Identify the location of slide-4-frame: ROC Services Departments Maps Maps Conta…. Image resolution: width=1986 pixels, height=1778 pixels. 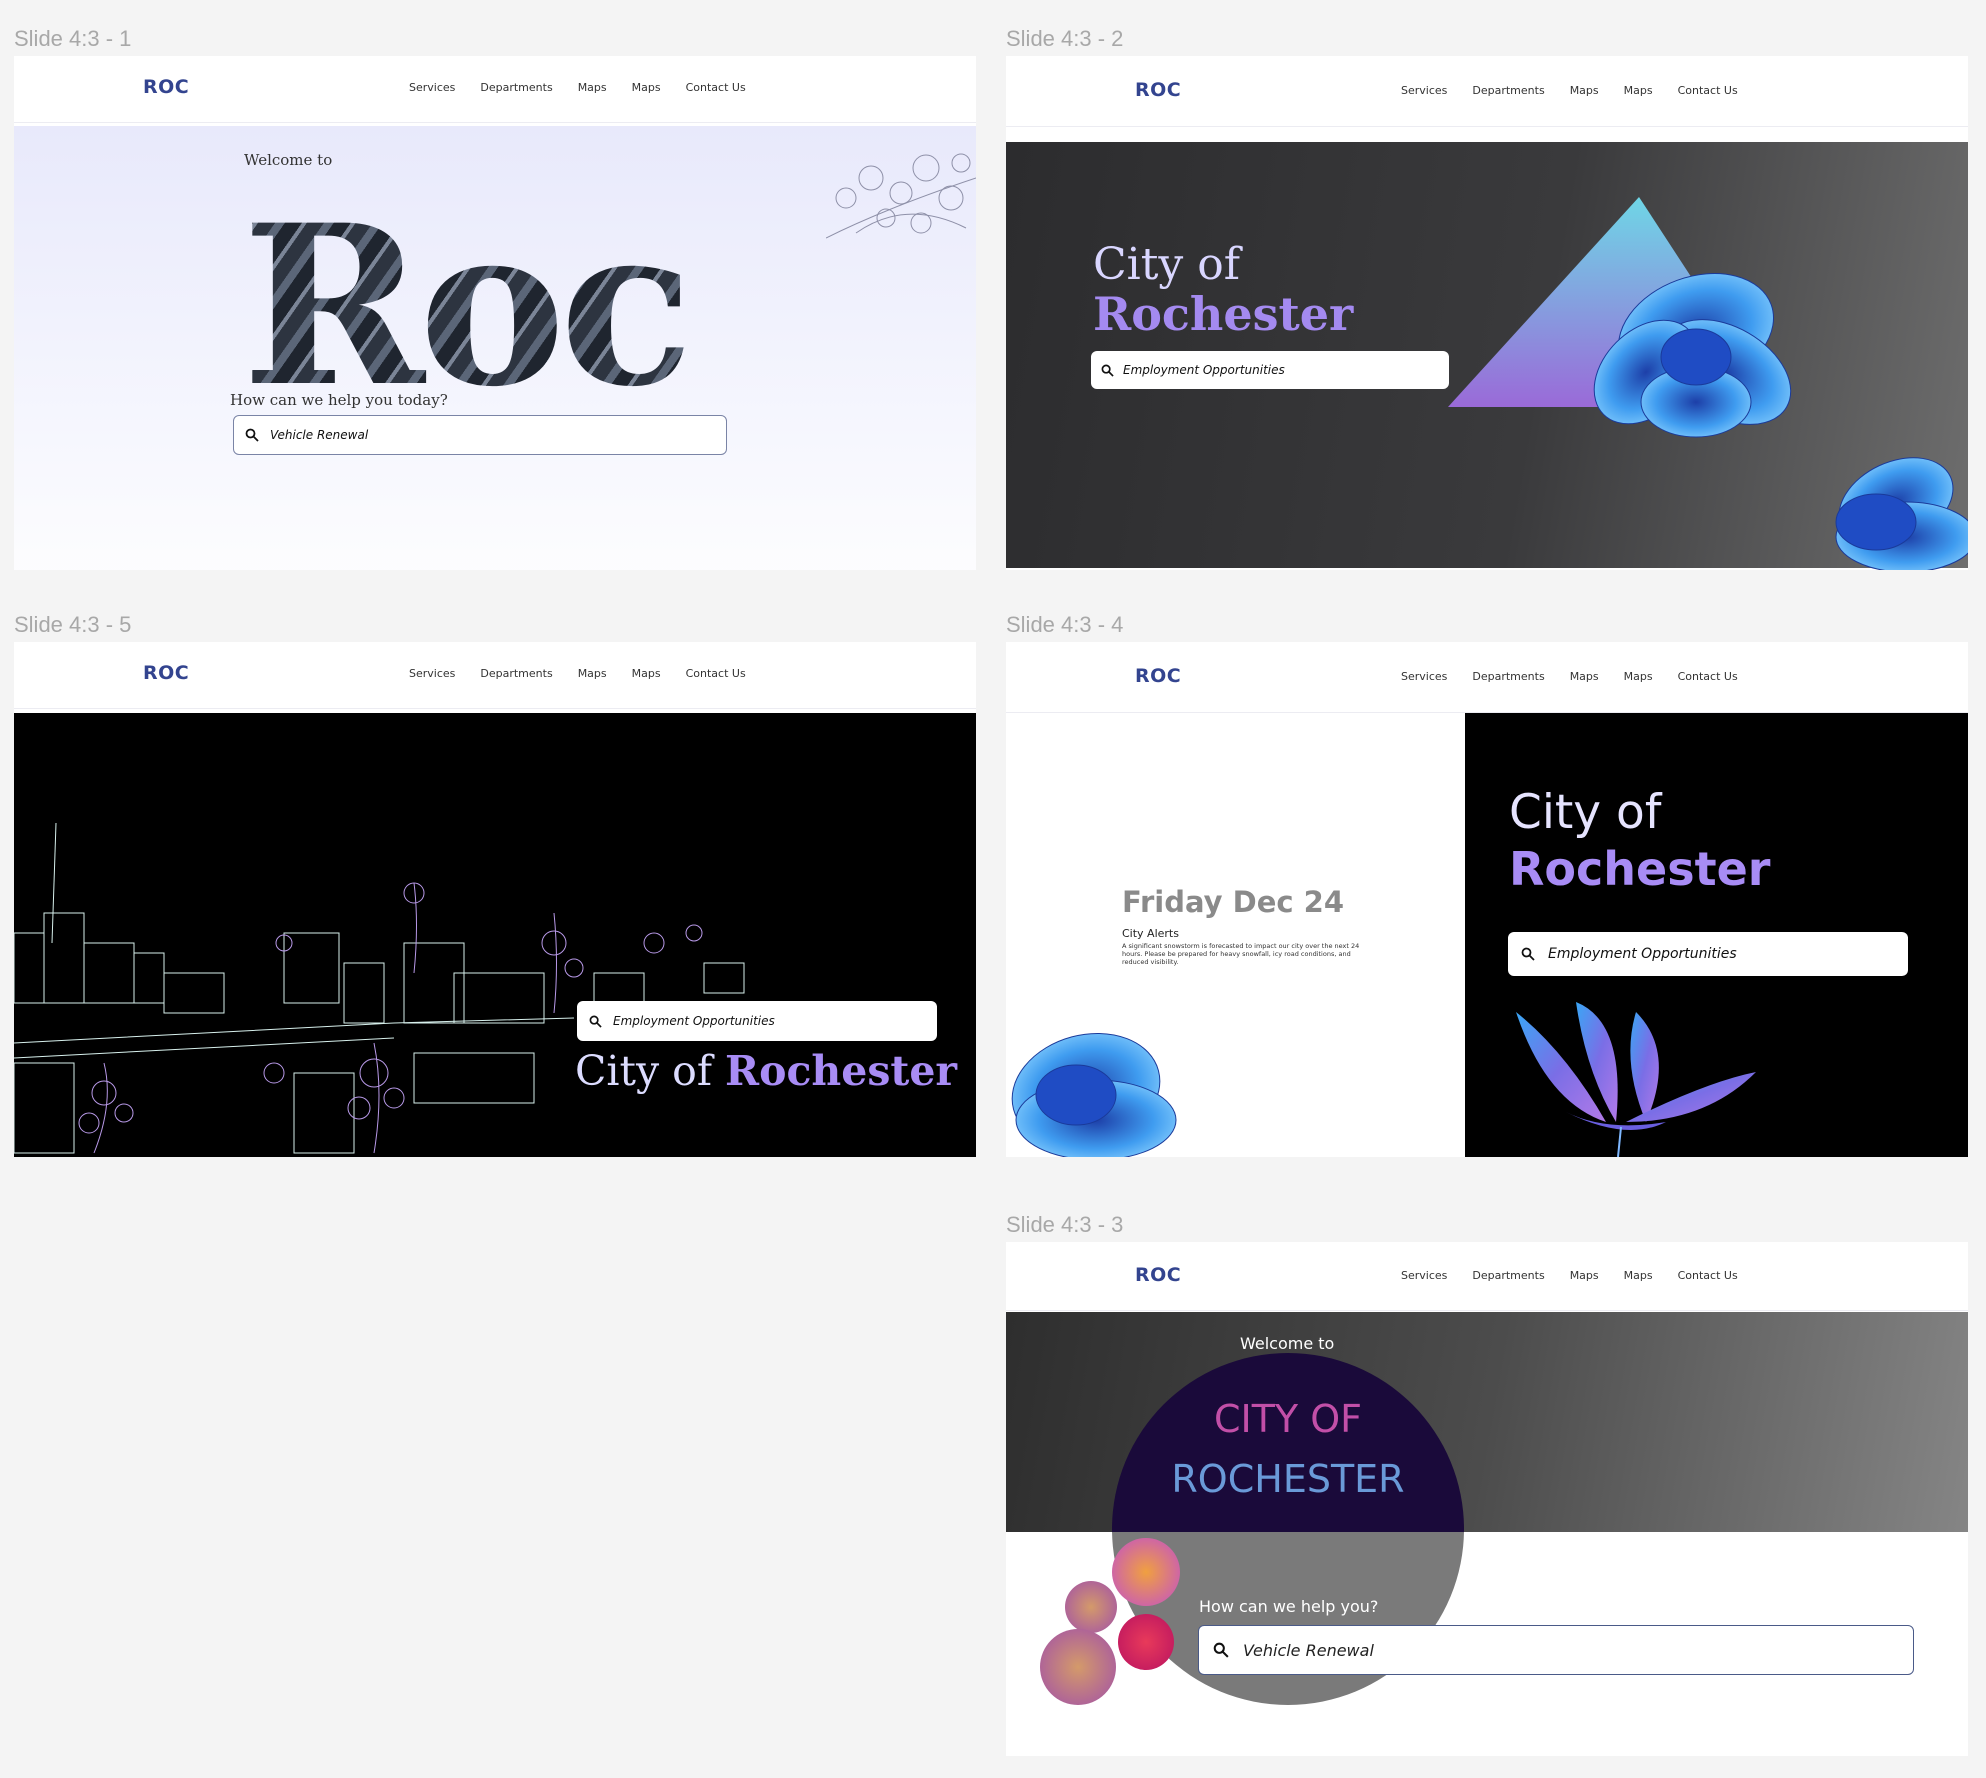
(1487, 899).